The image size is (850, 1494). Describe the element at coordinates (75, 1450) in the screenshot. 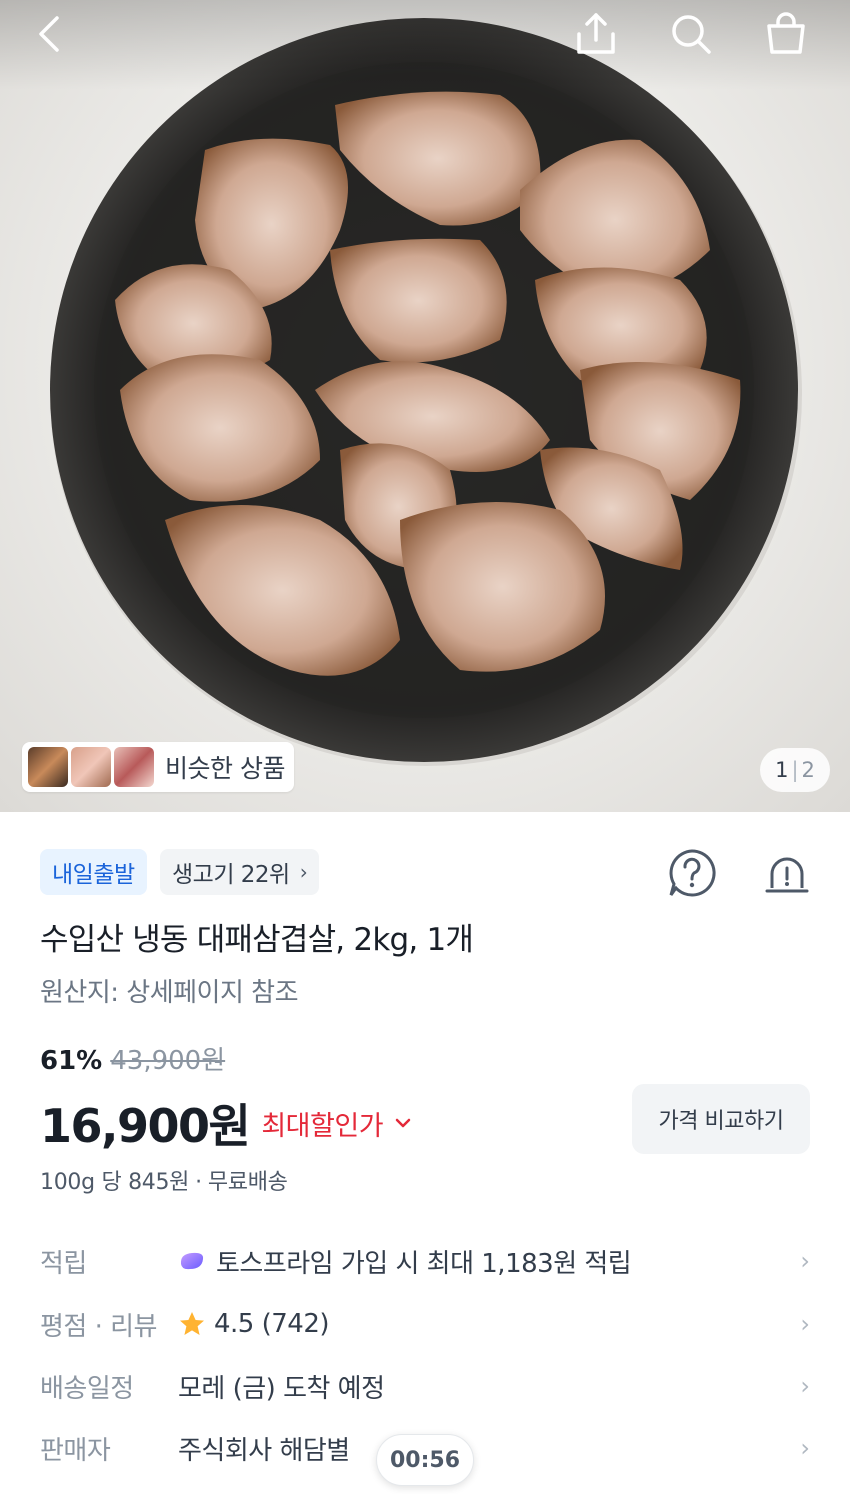

I see `info-key: 판매자` at that location.